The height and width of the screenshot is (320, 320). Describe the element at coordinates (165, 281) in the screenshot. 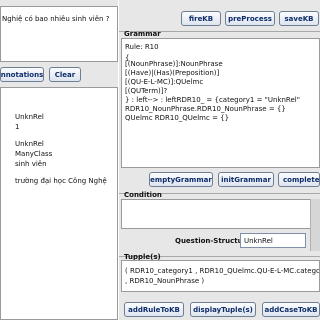

I see `tuple-line: , RDR10_NounPhrase )` at that location.